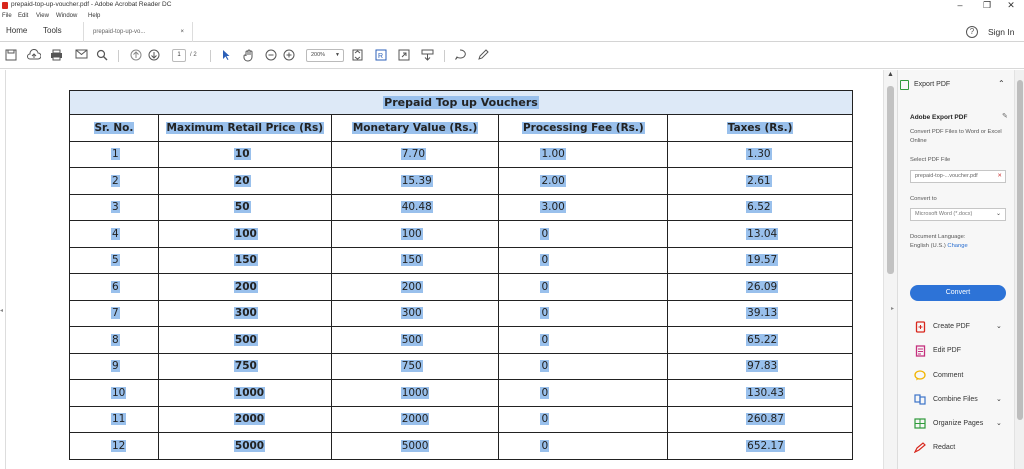 The height and width of the screenshot is (469, 1024). Describe the element at coordinates (765, 392) in the screenshot. I see `cell-value: 130.43` at that location.